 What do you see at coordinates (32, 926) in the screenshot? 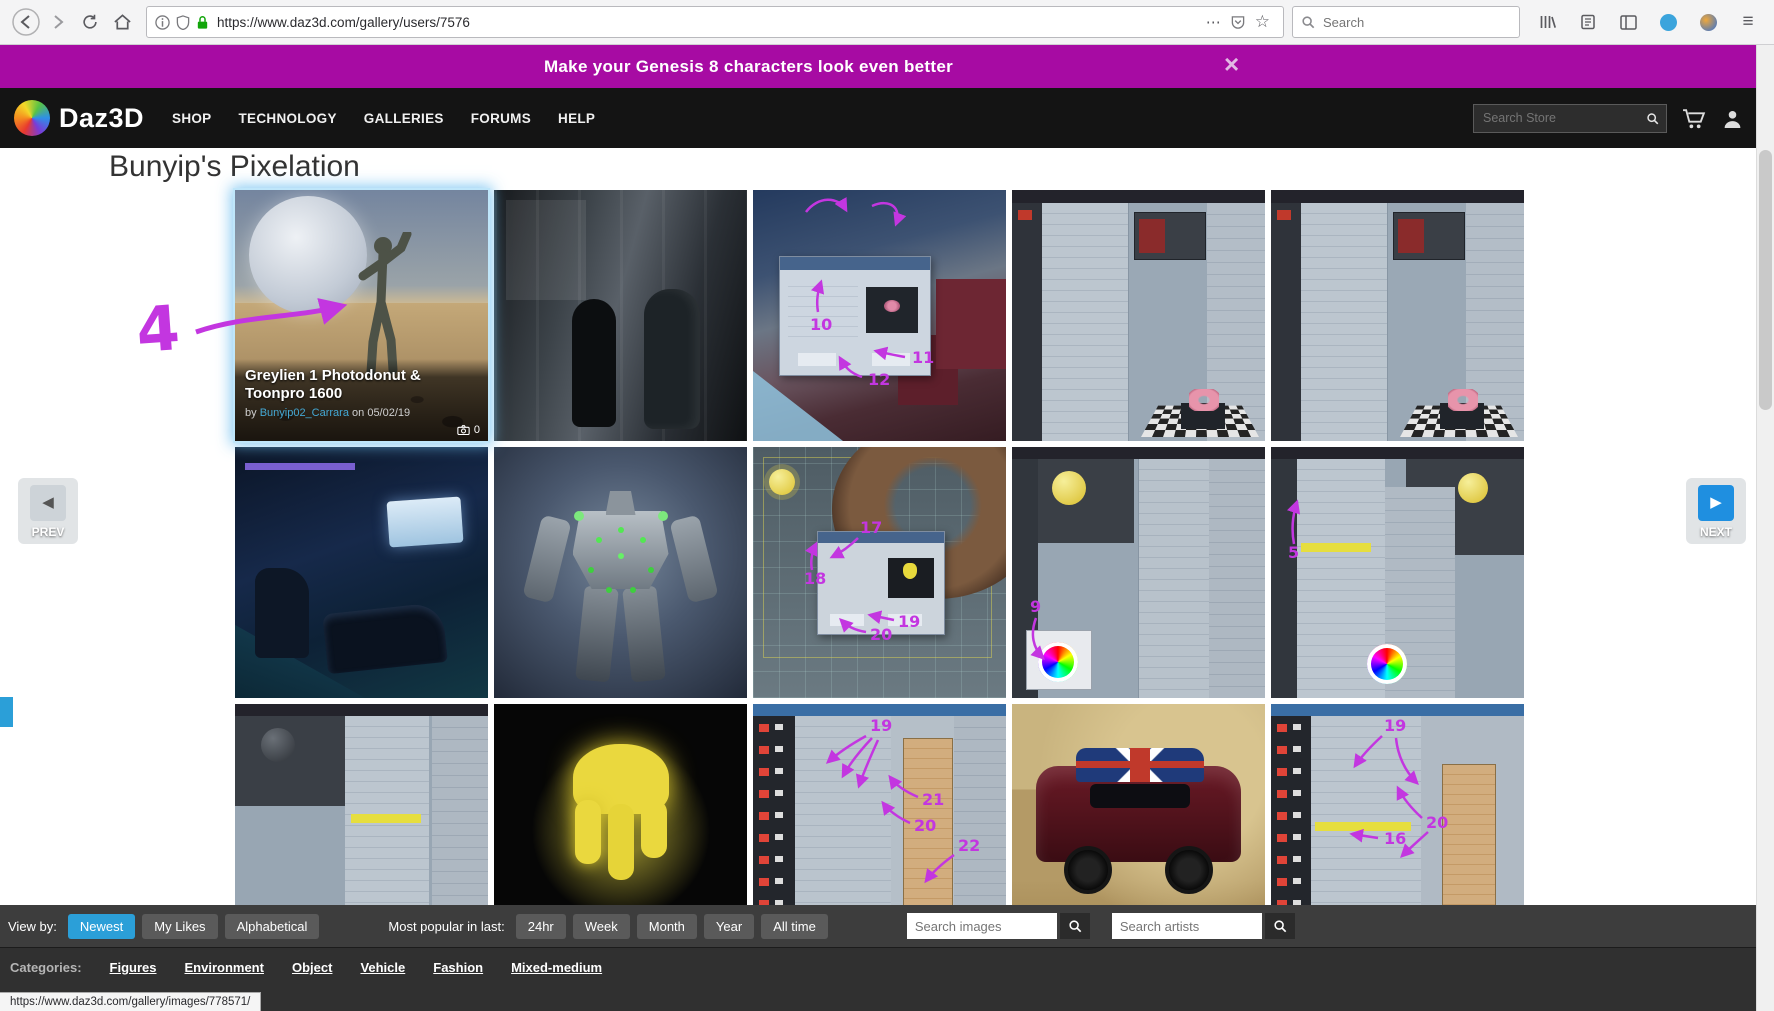
I see `view-by-label: View by:` at bounding box center [32, 926].